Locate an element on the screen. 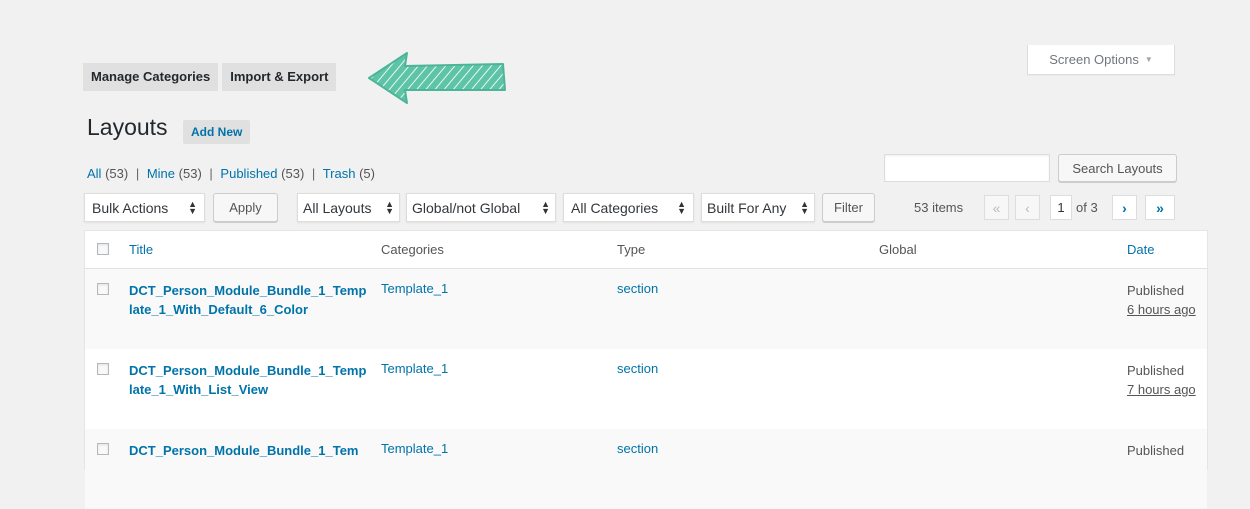 Image resolution: width=1250 pixels, height=509 pixels. global-select: Global/not Global ▲ ▼ is located at coordinates (481, 207).